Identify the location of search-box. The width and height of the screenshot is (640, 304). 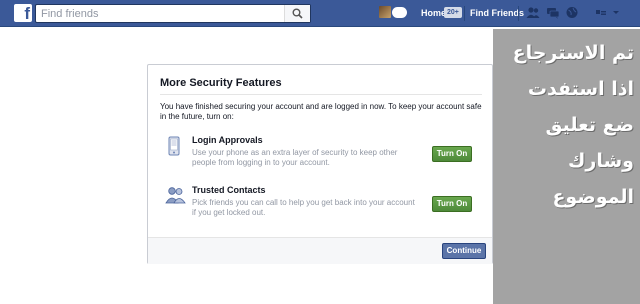
(173, 13).